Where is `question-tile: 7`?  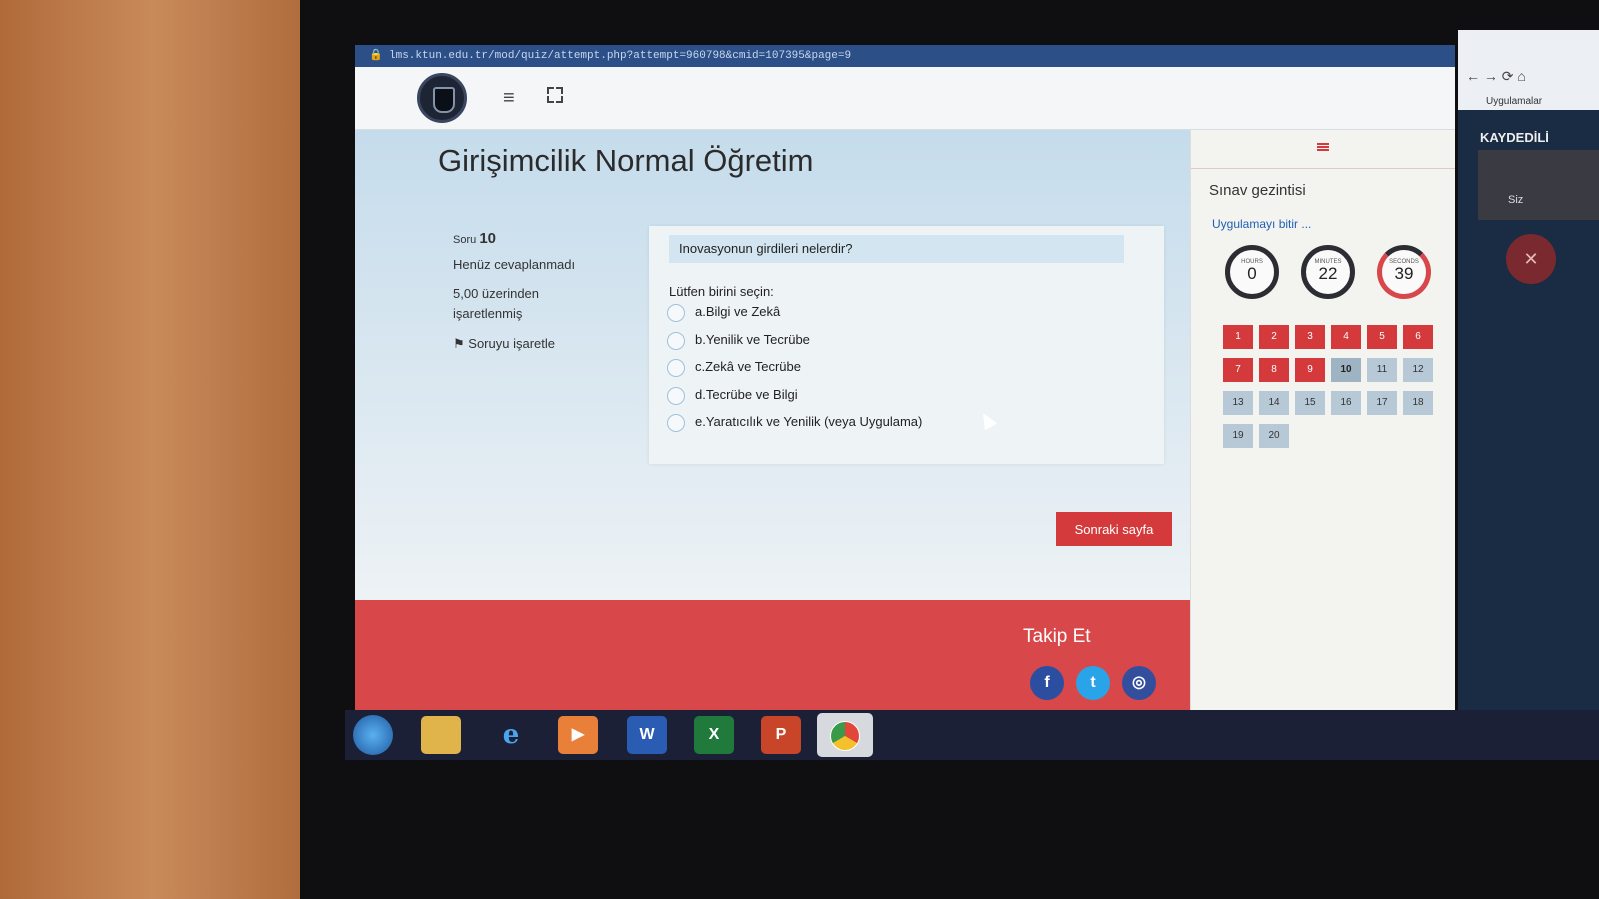
question-tile: 7 is located at coordinates (1238, 370).